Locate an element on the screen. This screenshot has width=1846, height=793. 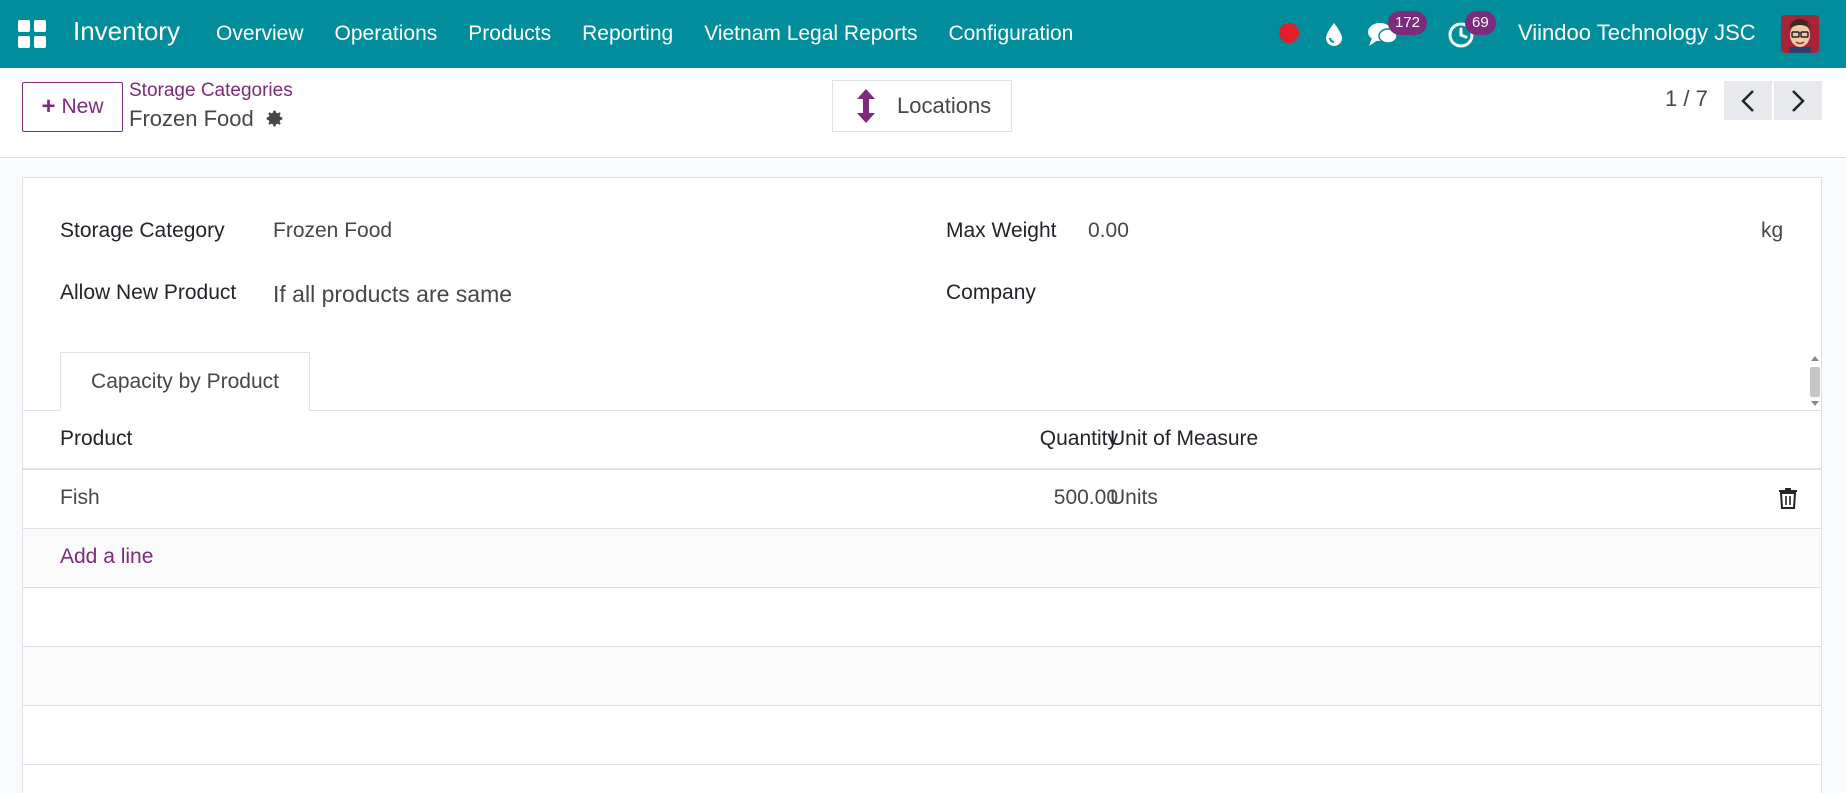
menu-overview: Overview is located at coordinates (260, 34).